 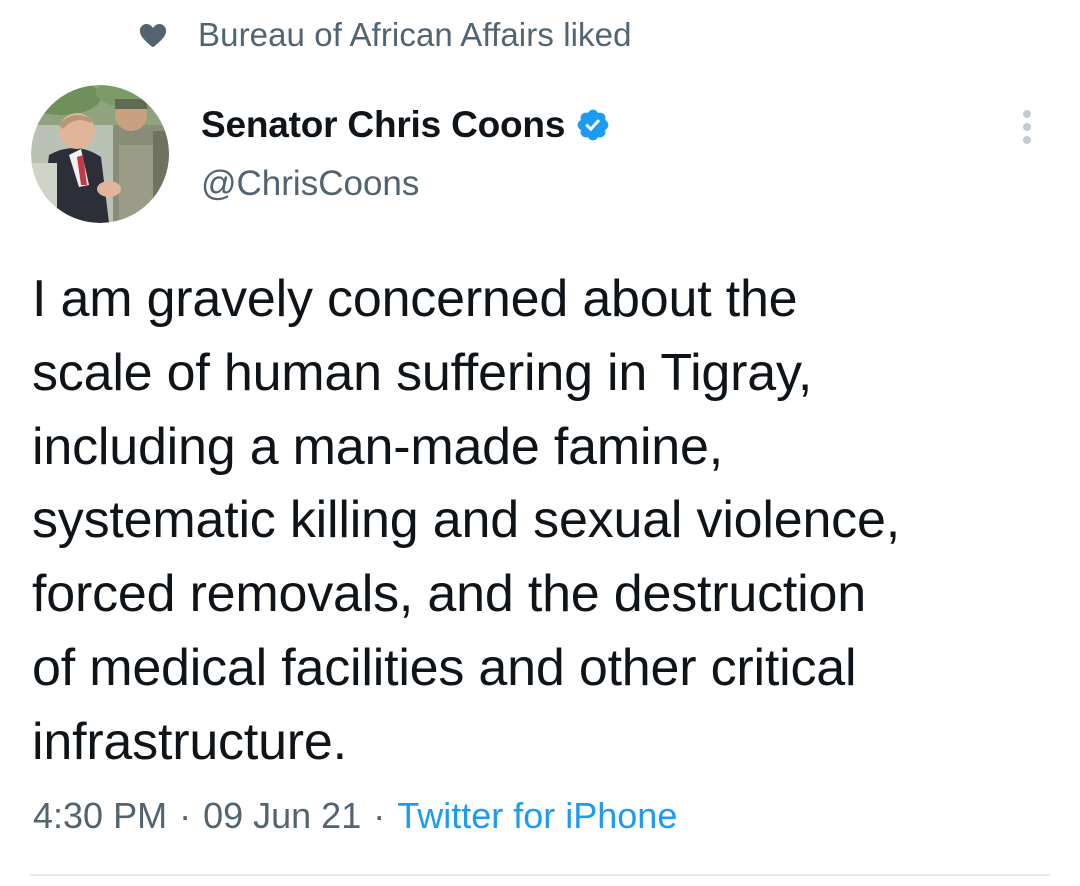 I want to click on verified-badge-icon, so click(x=593, y=125).